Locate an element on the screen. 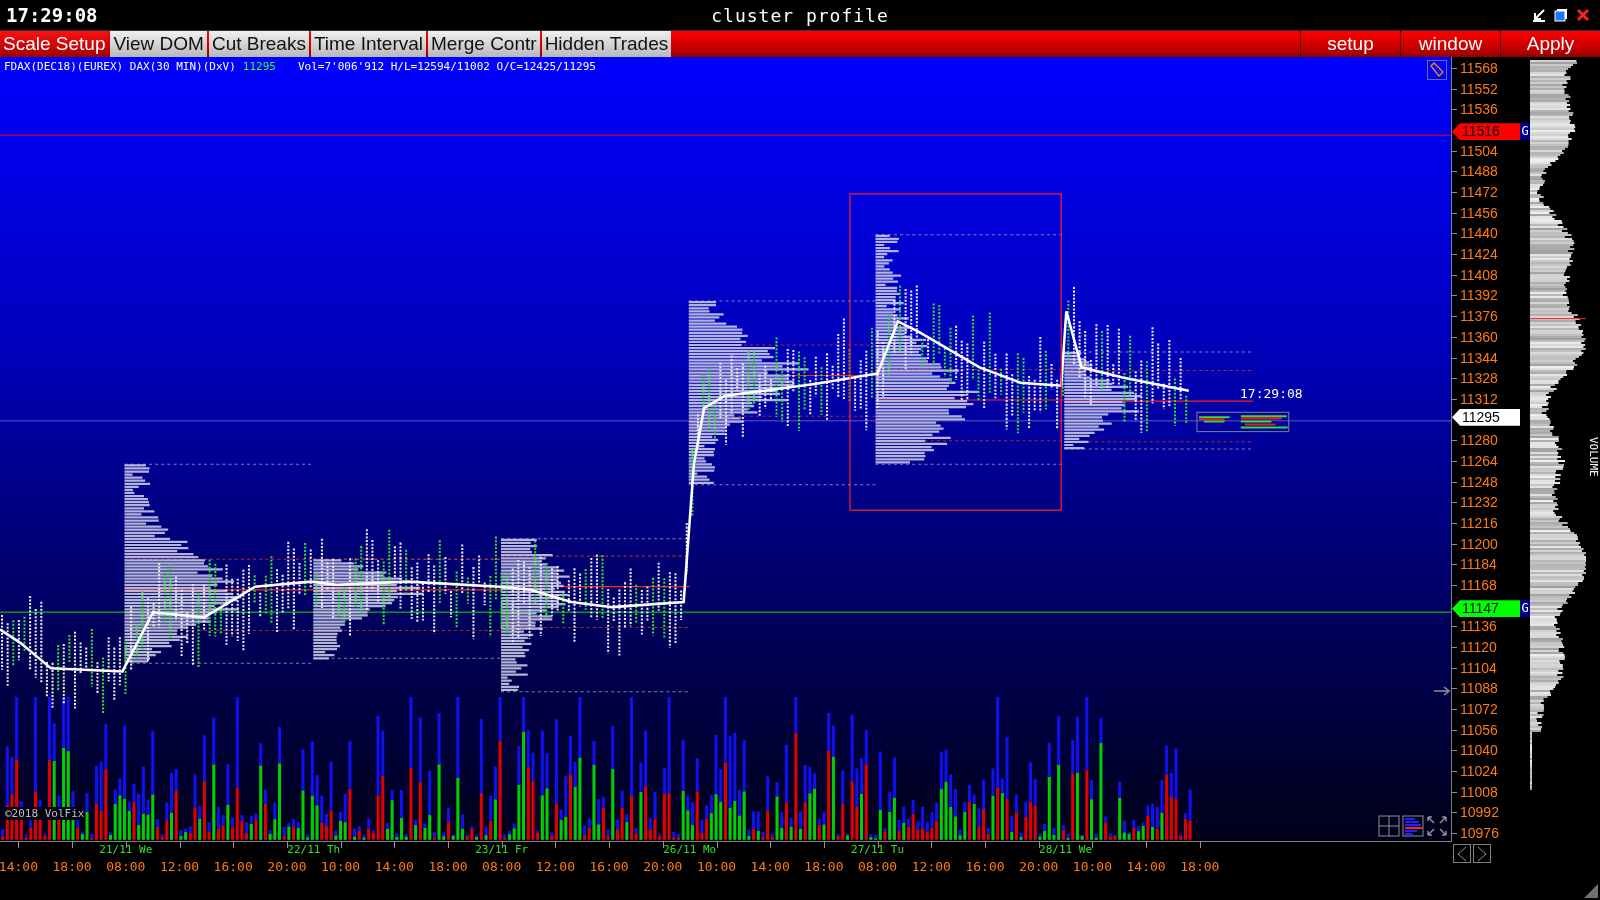  toolbar-button: Apply is located at coordinates (1550, 44).